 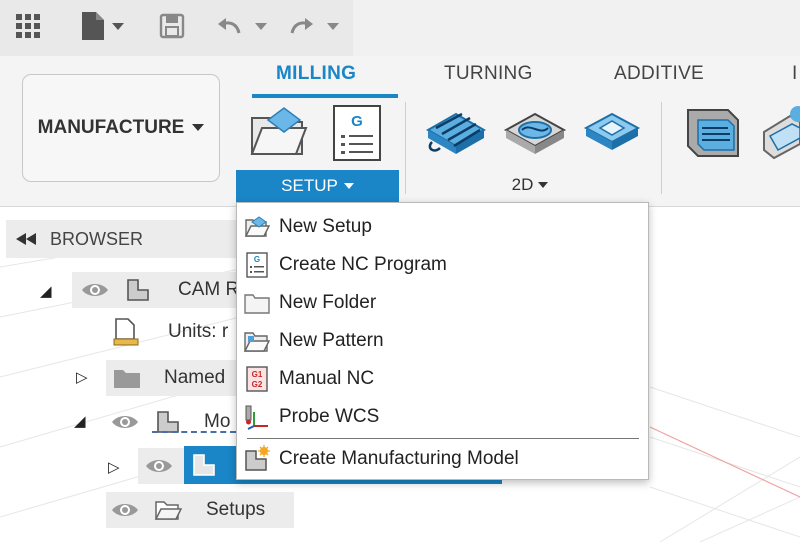 I want to click on menu-item-label: Create Manufacturing Model, so click(x=399, y=458).